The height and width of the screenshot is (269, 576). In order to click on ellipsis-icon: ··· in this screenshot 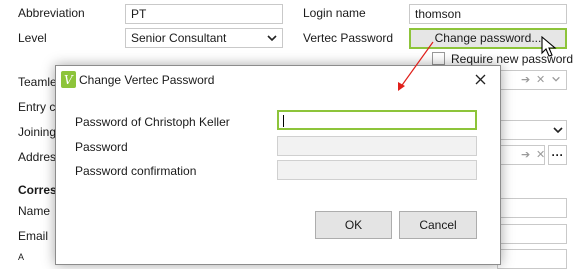, I will do `click(557, 155)`.